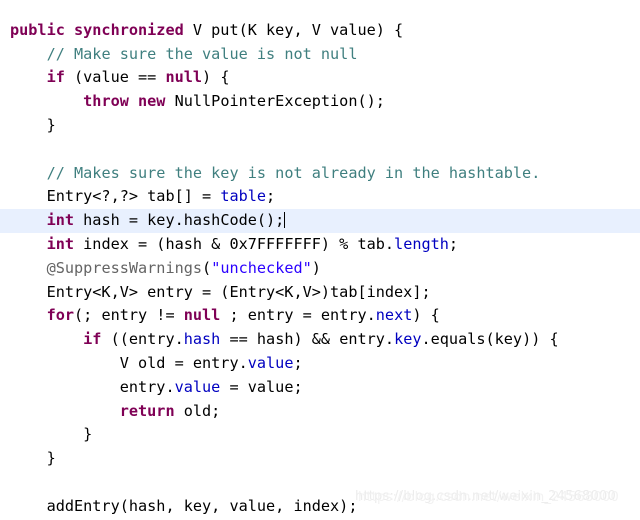  I want to click on code-token-field: key, so click(408, 339).